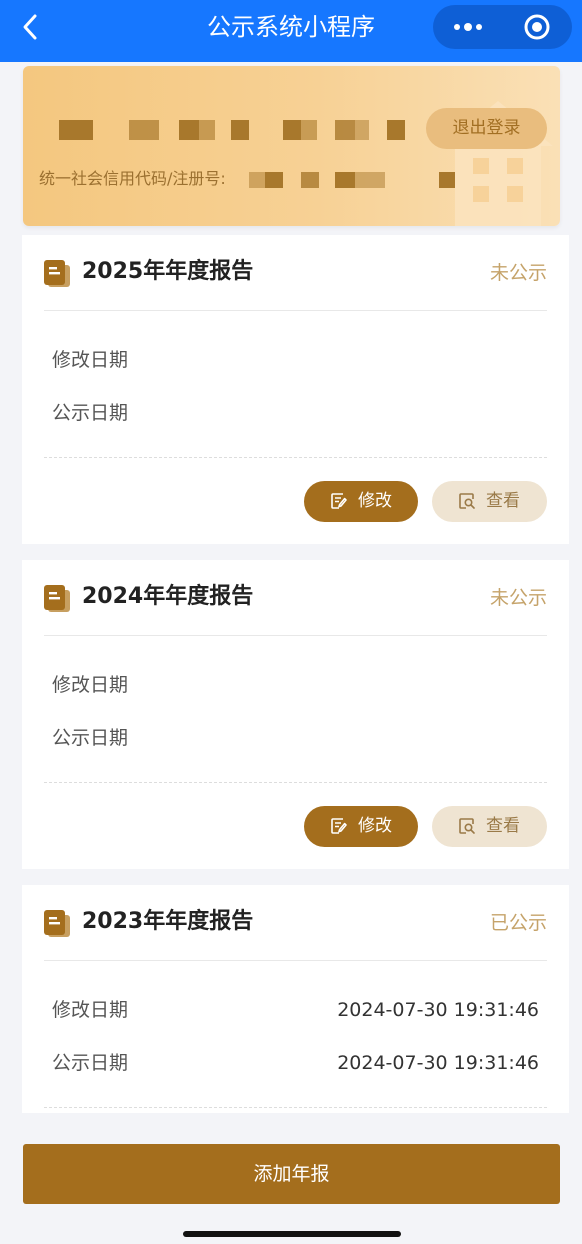  I want to click on credit-code-redacted, so click(359, 180).